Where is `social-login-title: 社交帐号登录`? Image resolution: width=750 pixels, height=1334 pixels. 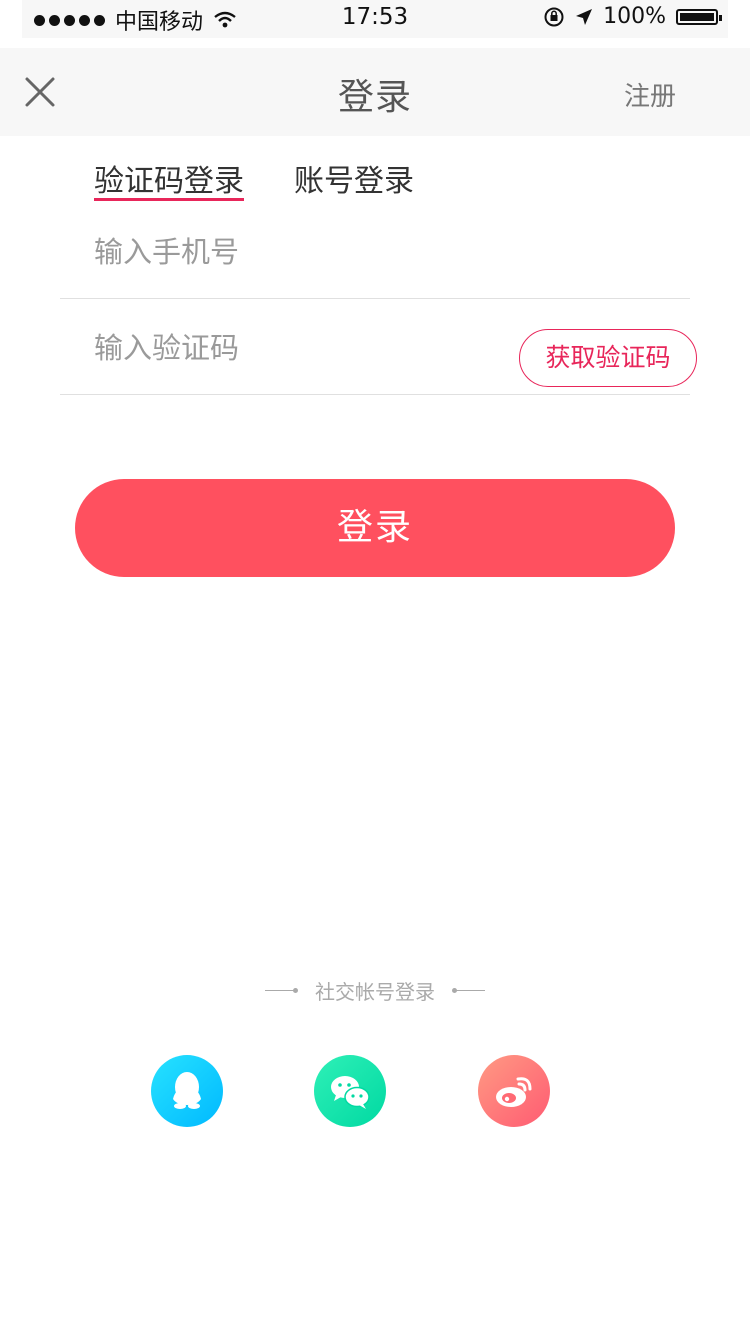 social-login-title: 社交帐号登录 is located at coordinates (375, 992).